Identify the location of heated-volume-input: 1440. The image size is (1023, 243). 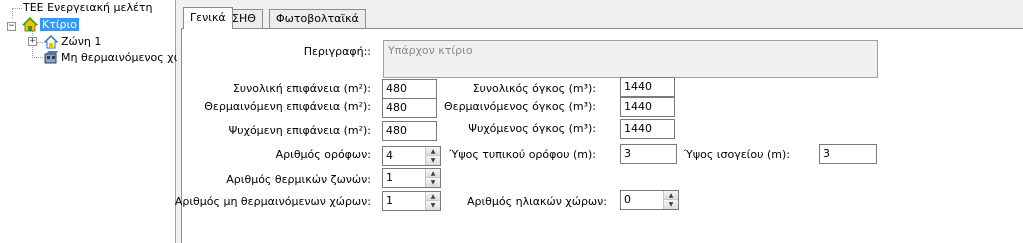
(647, 107).